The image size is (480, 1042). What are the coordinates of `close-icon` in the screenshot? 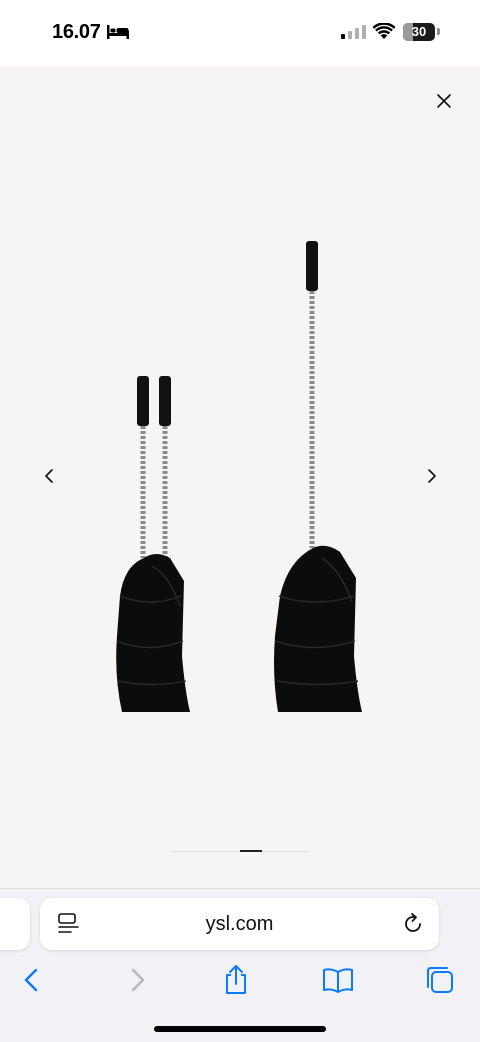 It's located at (444, 101).